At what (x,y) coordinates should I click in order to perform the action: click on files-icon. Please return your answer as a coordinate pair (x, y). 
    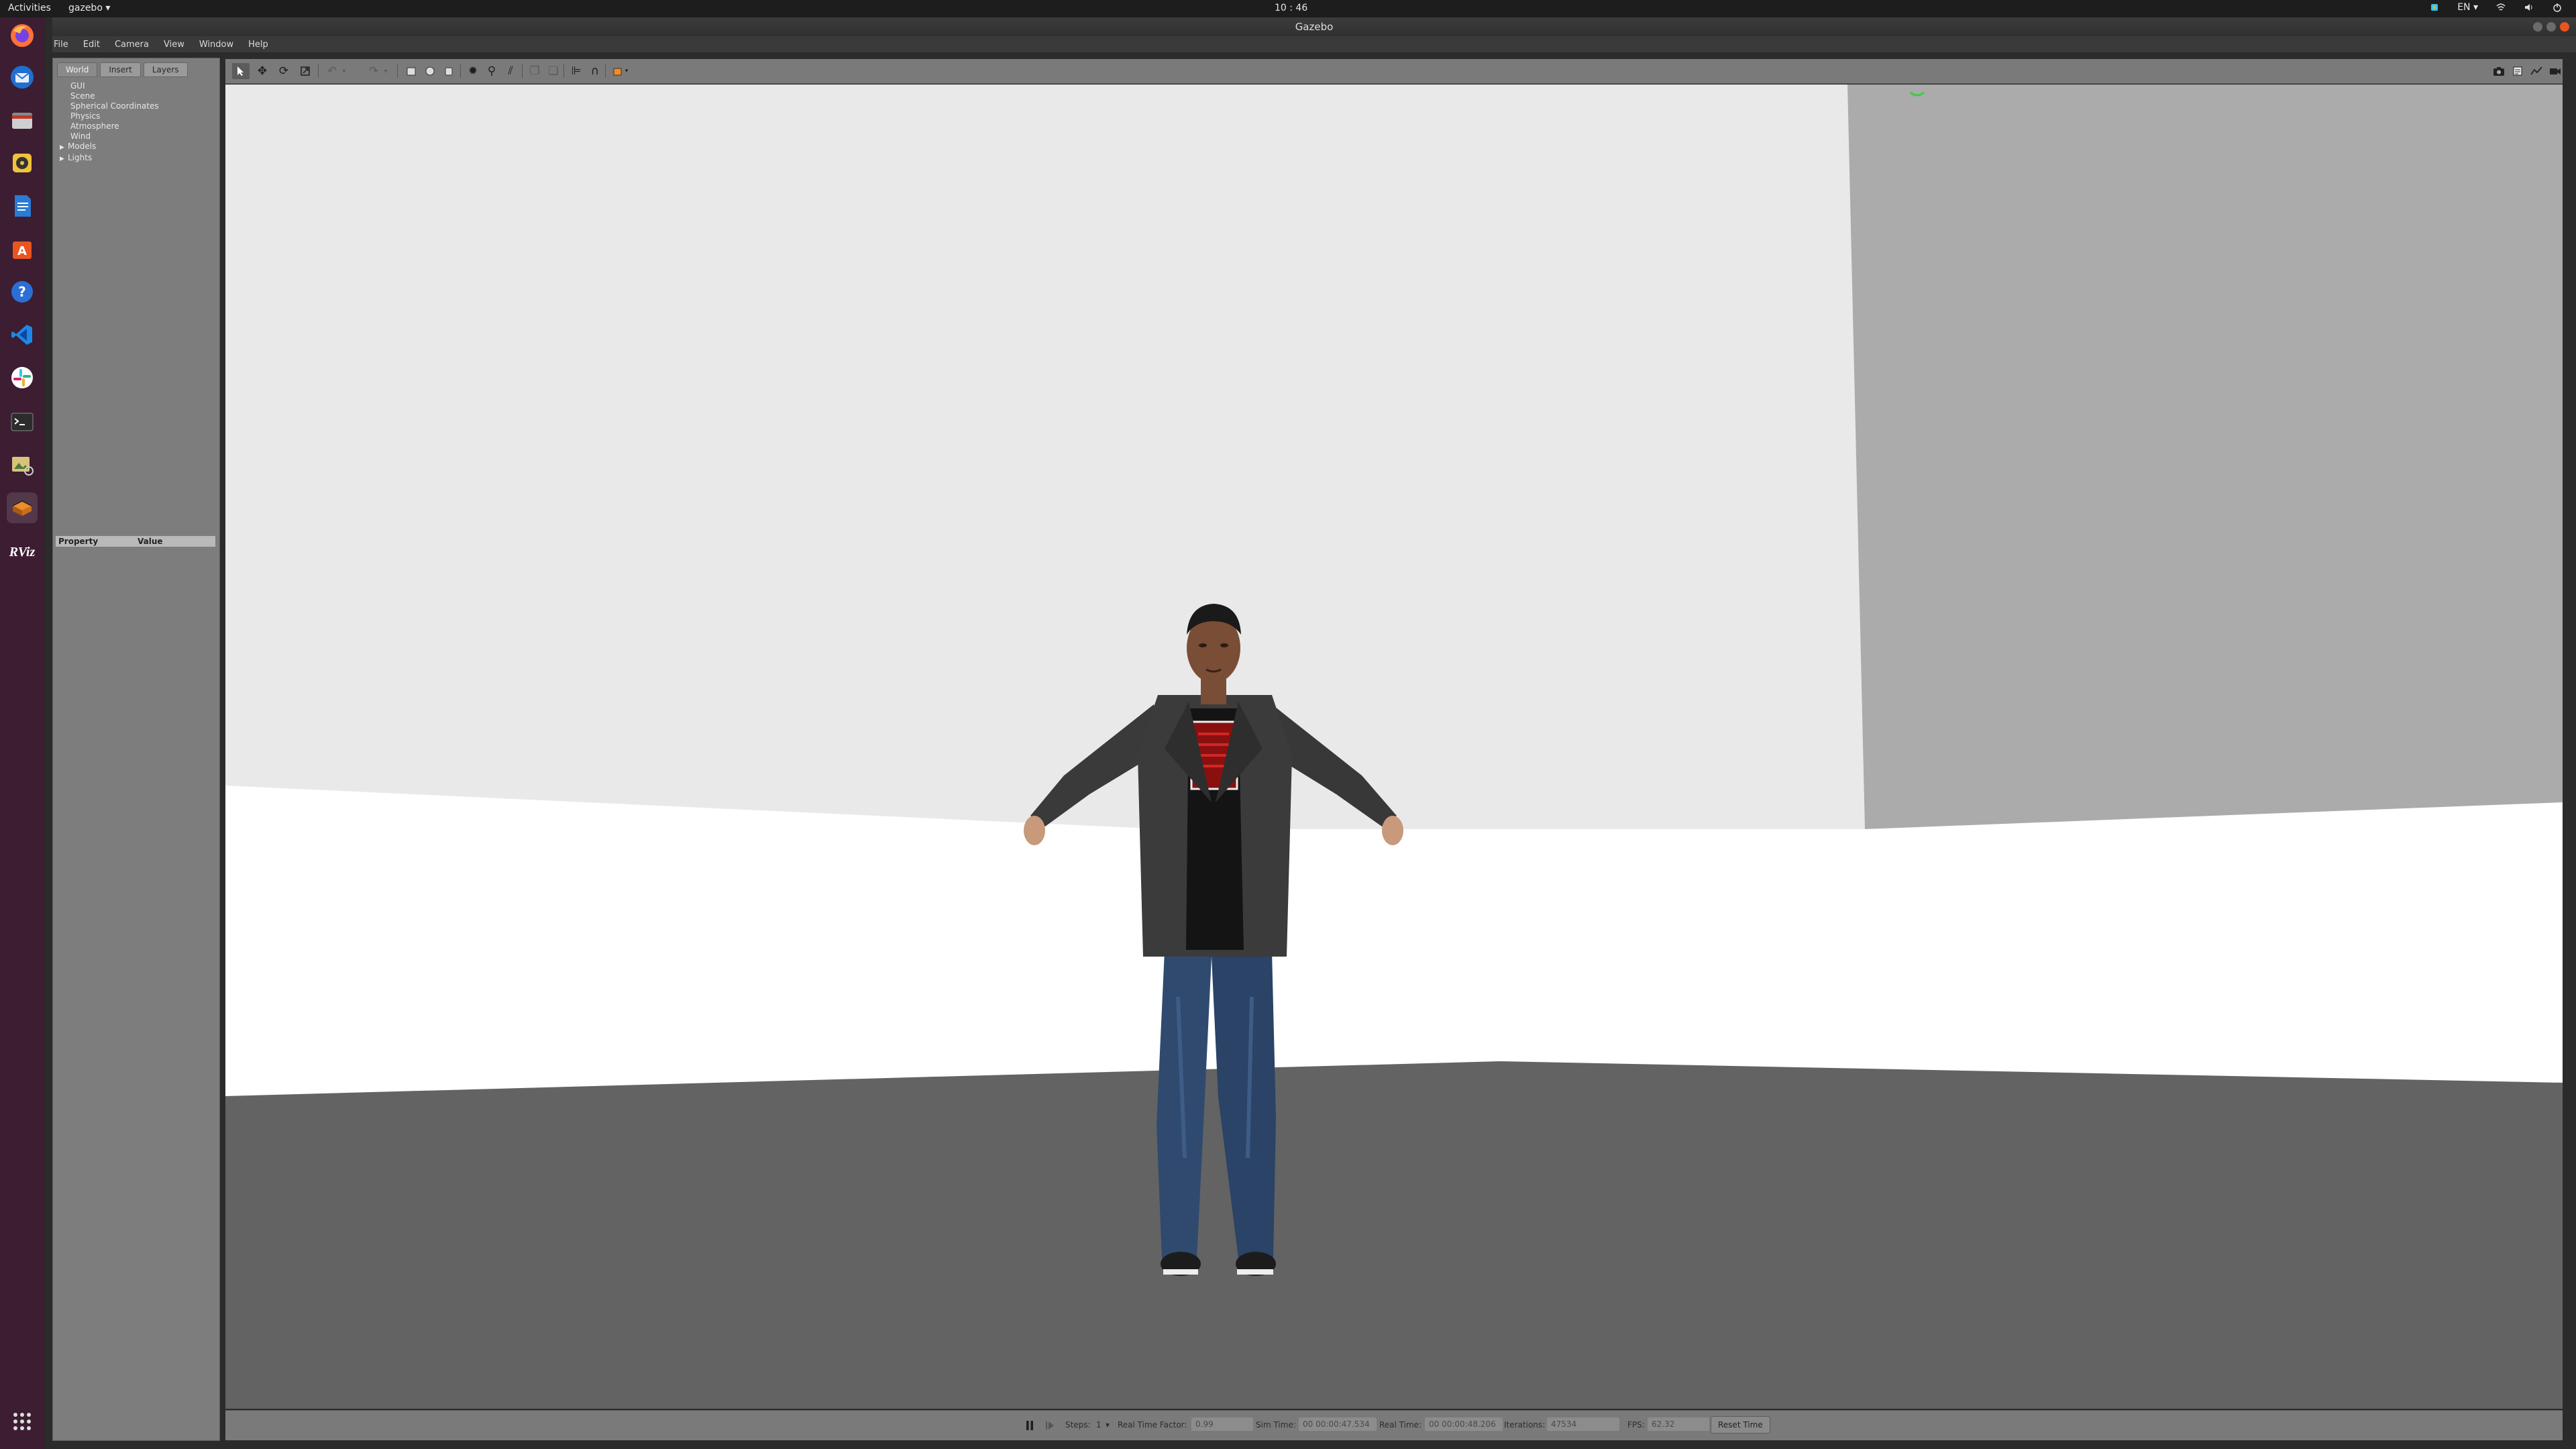
    Looking at the image, I should click on (22, 120).